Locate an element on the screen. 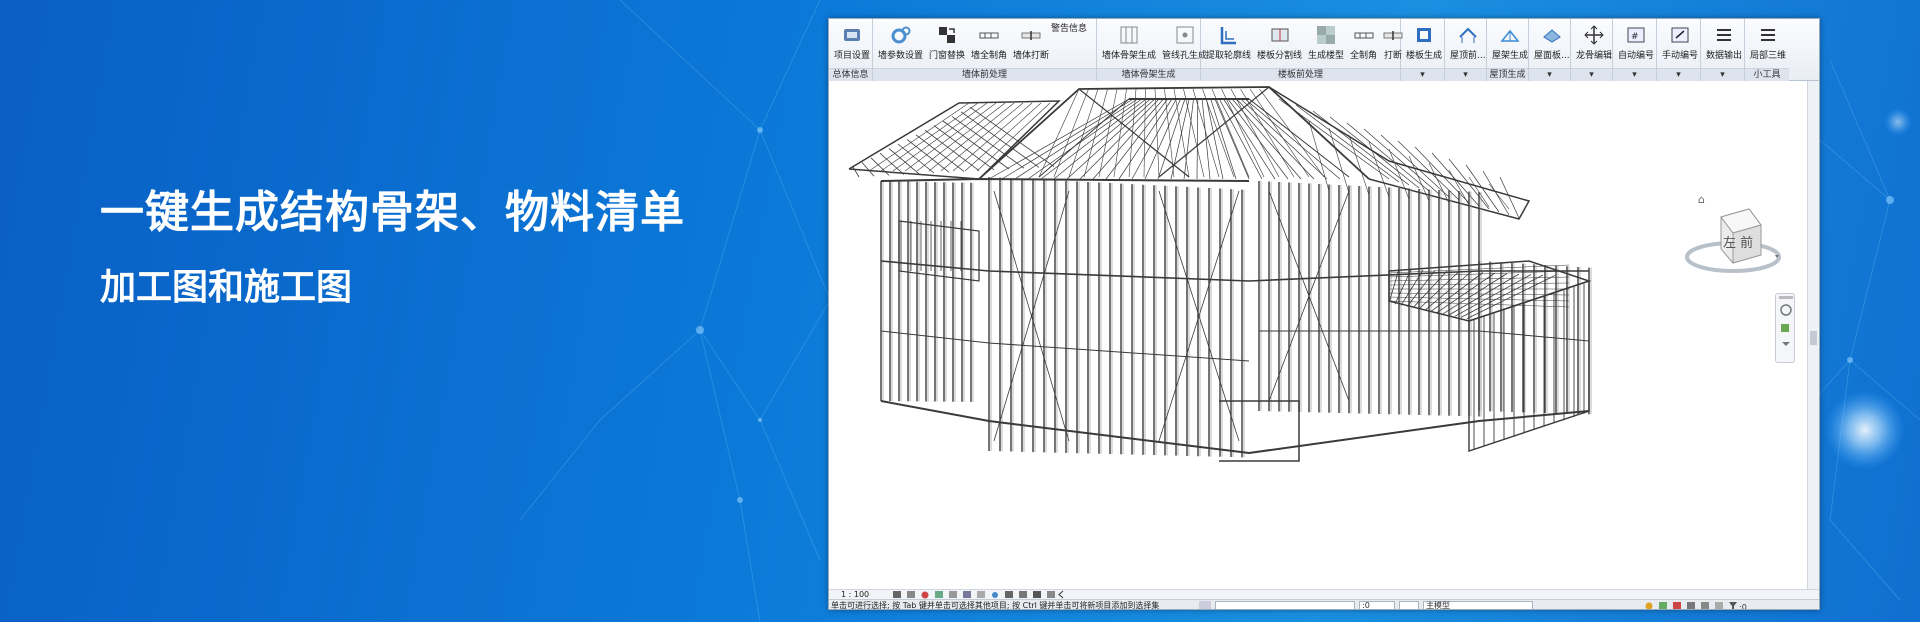 The height and width of the screenshot is (622, 1920). zero-field: :0 is located at coordinates (1377, 604).